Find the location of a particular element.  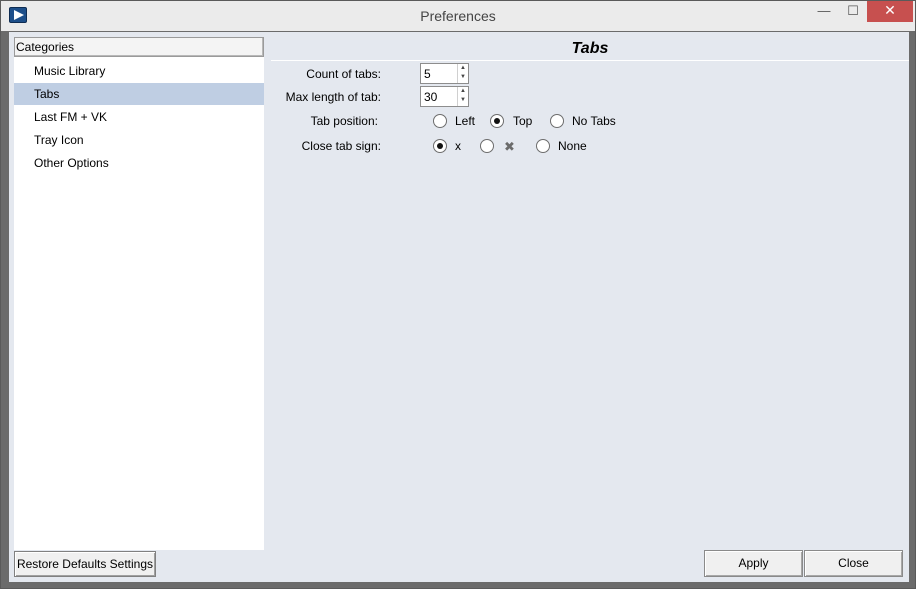

close-button: Close is located at coordinates (853, 563).